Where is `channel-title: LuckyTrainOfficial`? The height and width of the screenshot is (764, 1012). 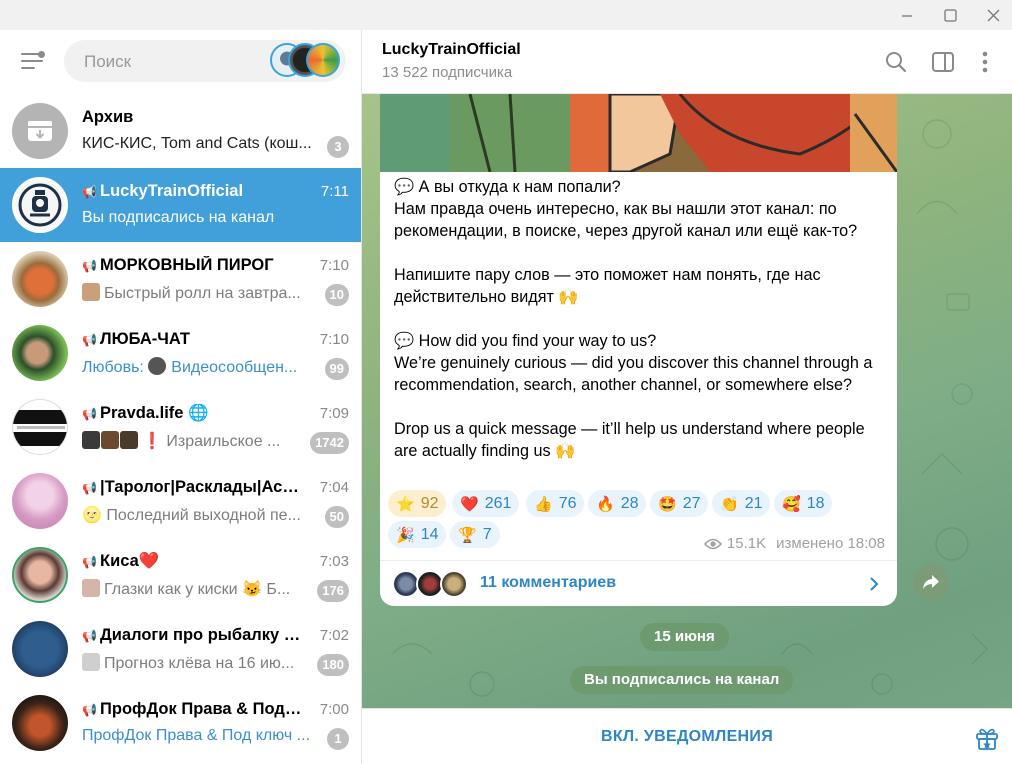
channel-title: LuckyTrainOfficial is located at coordinates (451, 50).